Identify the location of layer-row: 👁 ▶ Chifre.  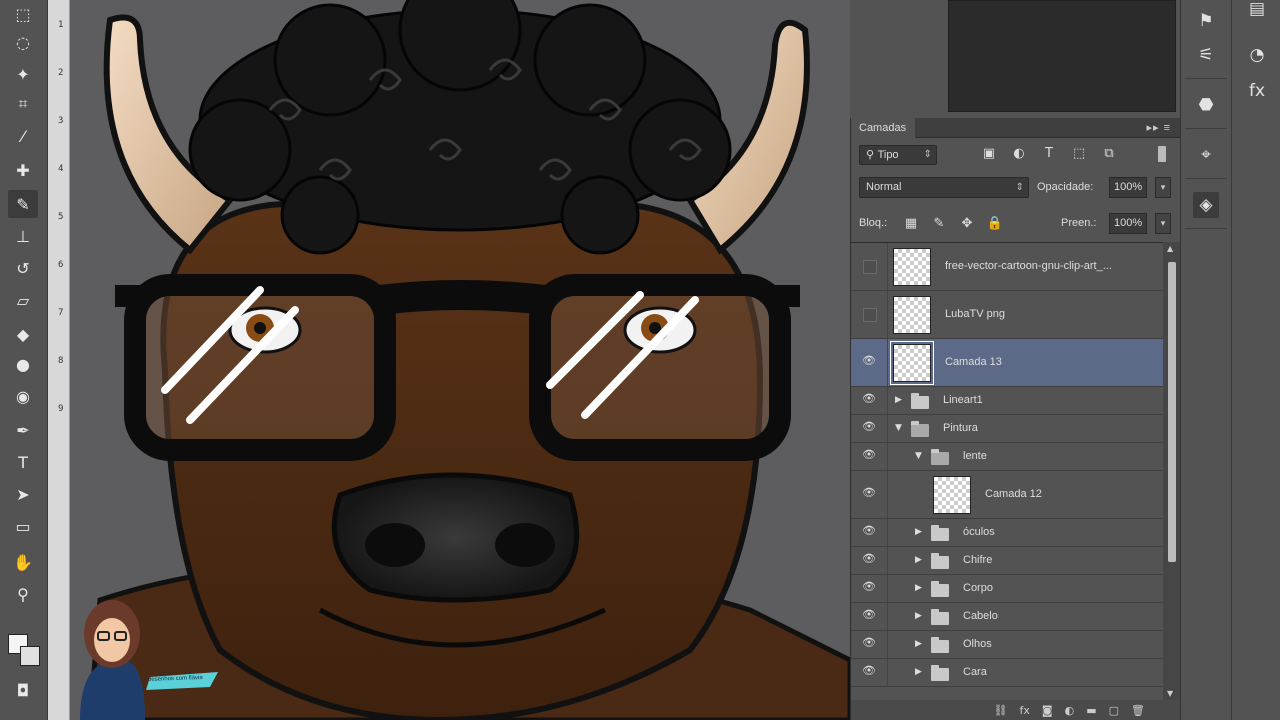
(1007, 561).